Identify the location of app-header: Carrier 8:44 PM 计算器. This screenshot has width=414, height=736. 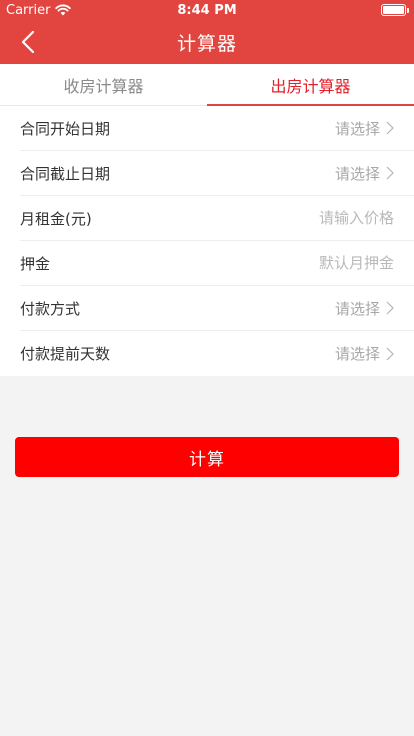
(207, 32).